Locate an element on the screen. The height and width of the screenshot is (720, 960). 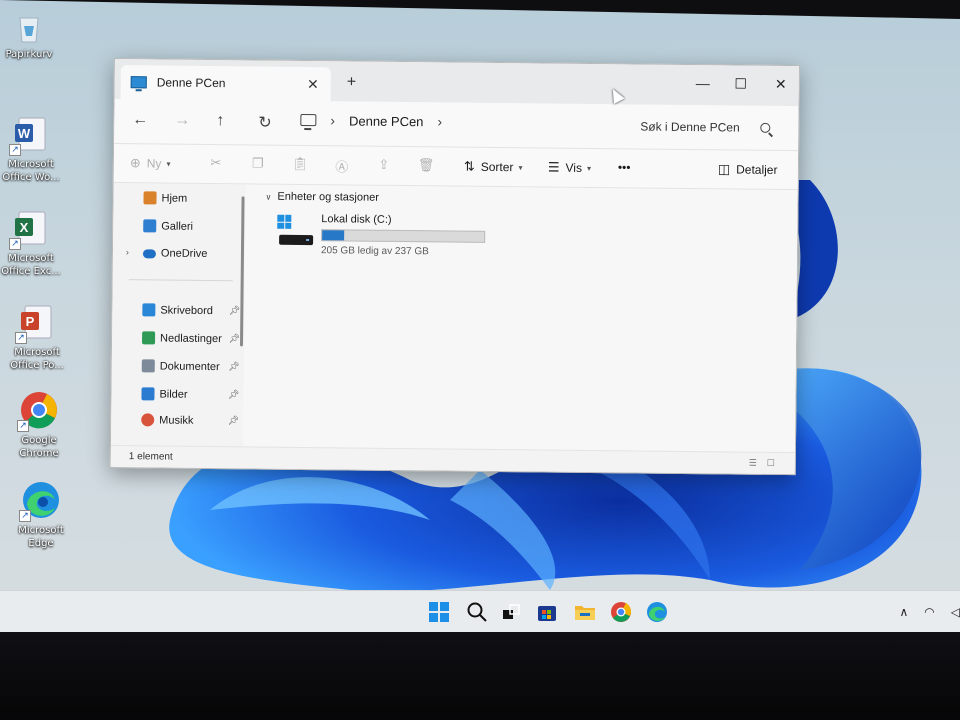
group-header: ∨ Enheter og stasjoner is located at coordinates (322, 197).